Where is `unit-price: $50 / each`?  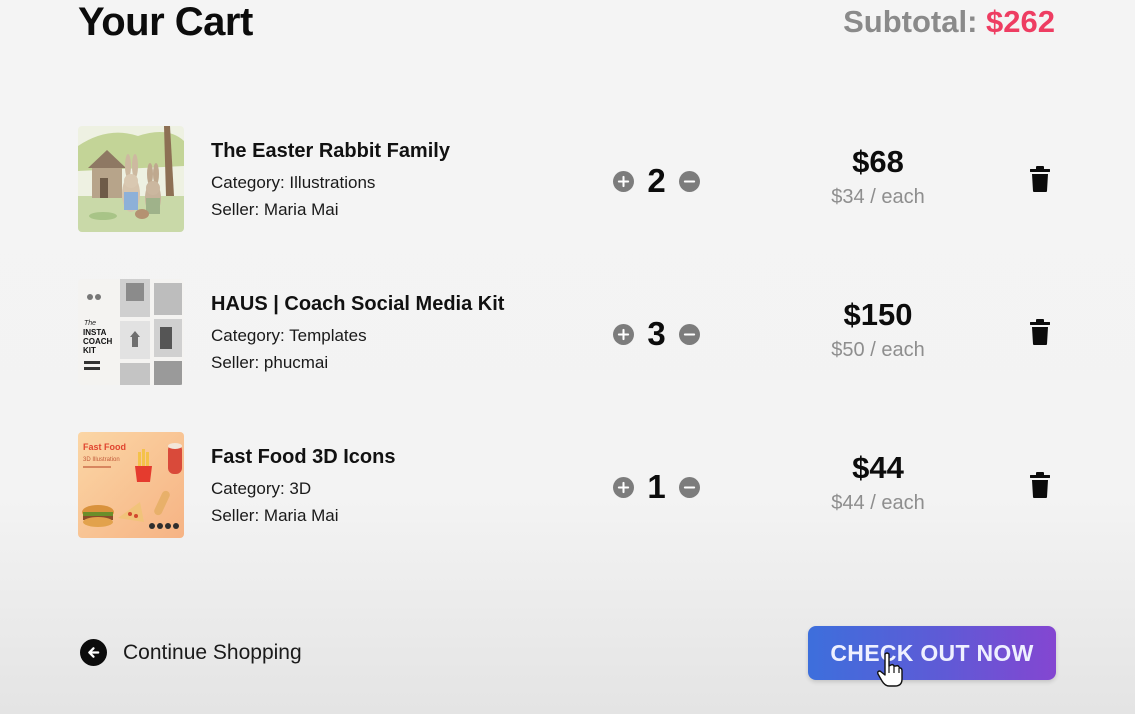
unit-price: $50 / each is located at coordinates (878, 350).